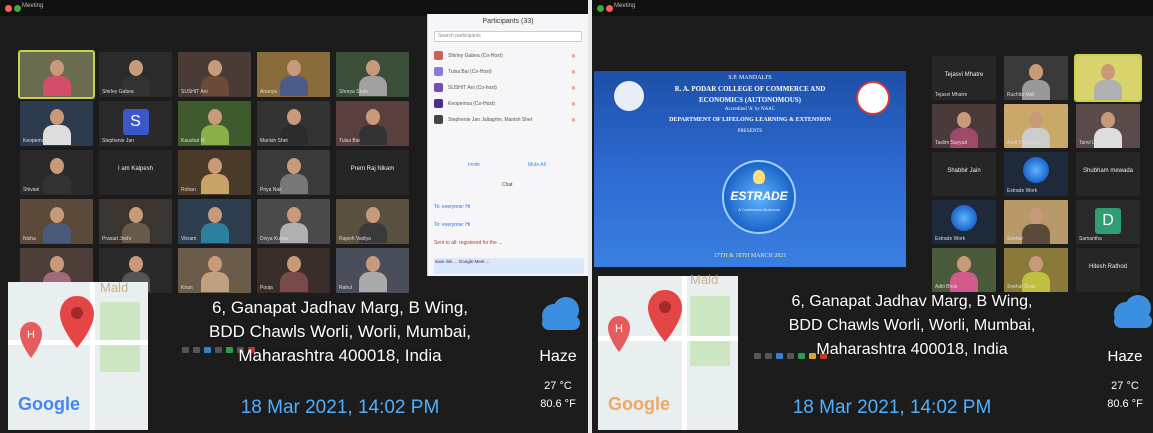 Image resolution: width=1153 pixels, height=433 pixels. What do you see at coordinates (508, 120) in the screenshot?
I see `participant-row: Stephenie Jan Jaltagrim, Manish Shet ✕` at bounding box center [508, 120].